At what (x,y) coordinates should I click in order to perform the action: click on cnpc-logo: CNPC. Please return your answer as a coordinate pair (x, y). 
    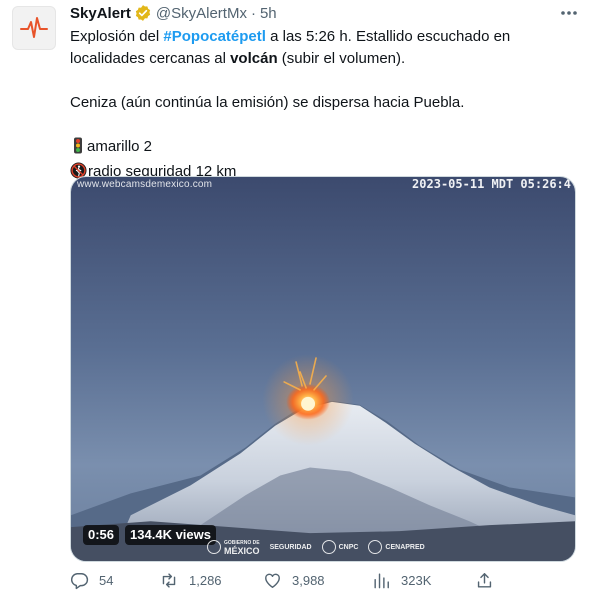
    Looking at the image, I should click on (340, 547).